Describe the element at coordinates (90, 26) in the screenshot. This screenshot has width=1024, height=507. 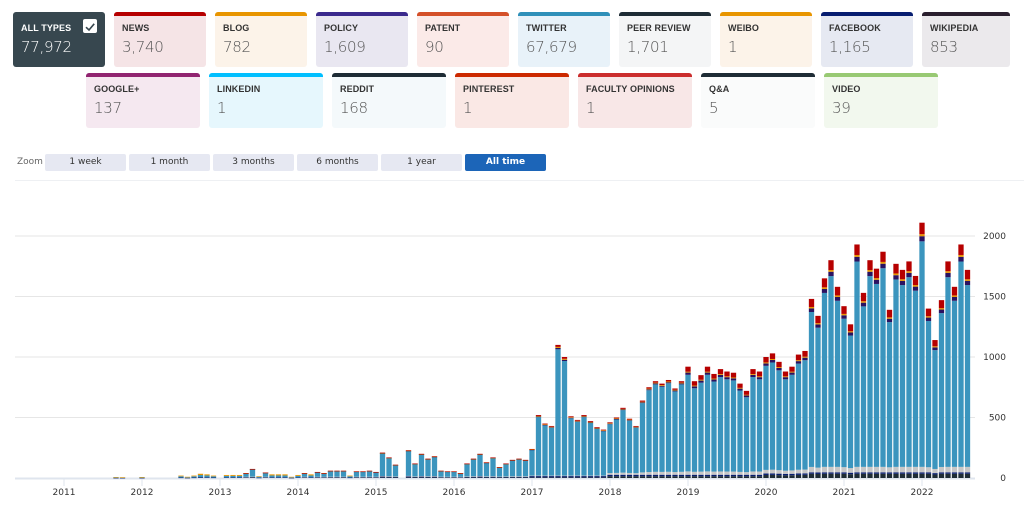
I see `checkbox-checked-icon` at that location.